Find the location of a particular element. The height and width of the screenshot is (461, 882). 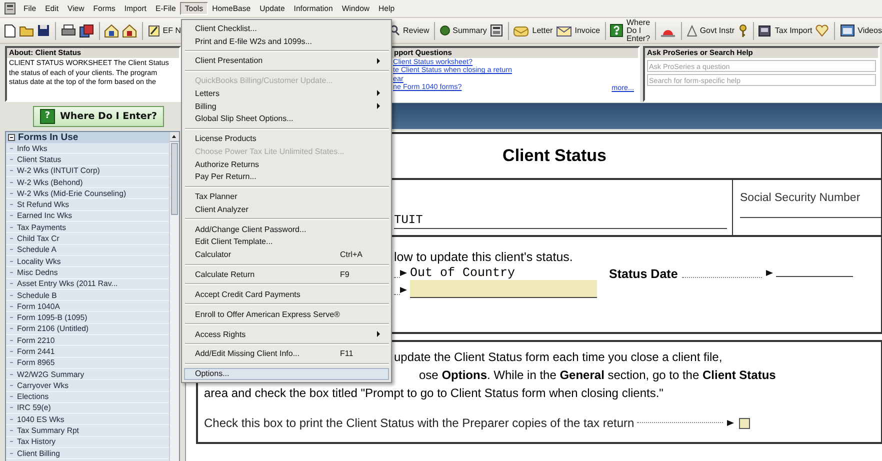

toolbar-button-label: Invoice is located at coordinates (587, 30).